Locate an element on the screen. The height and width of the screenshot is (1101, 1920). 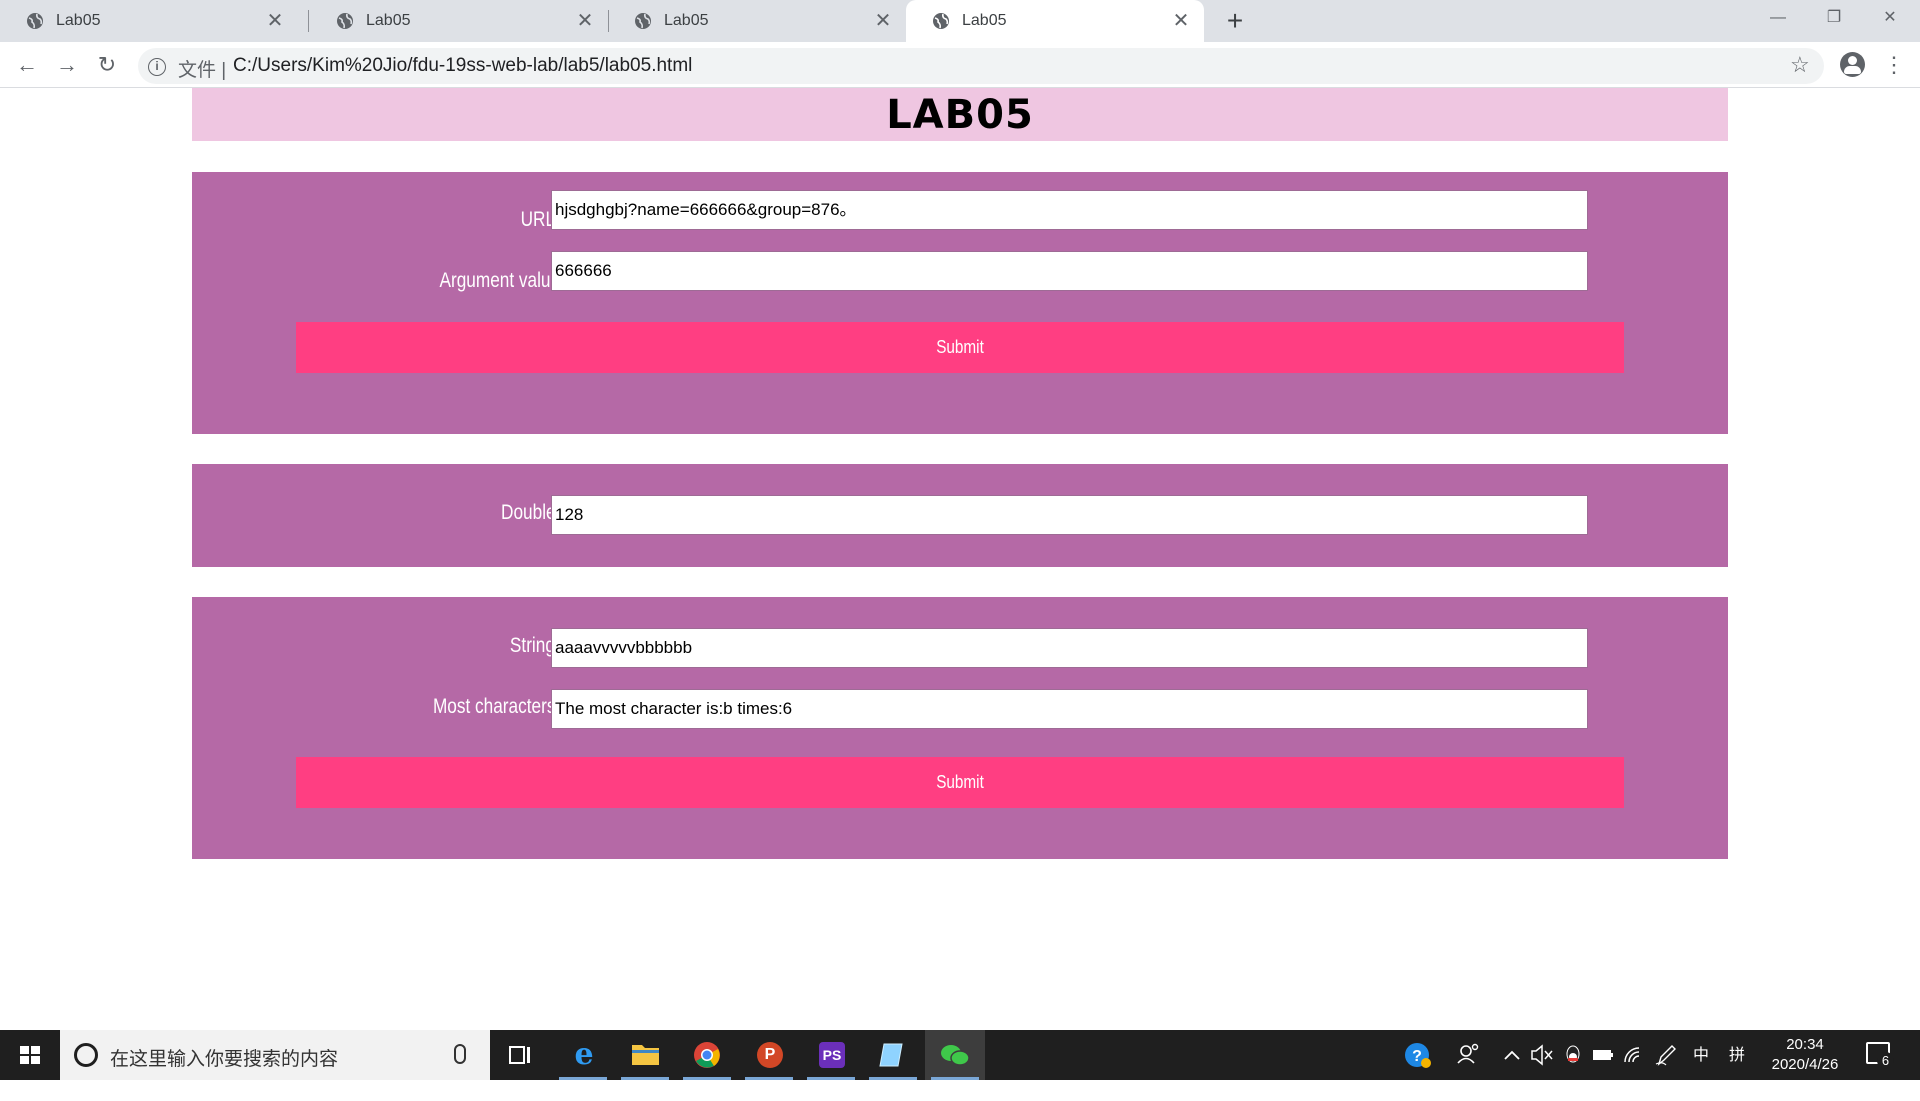
tray-help: ? is located at coordinates (1418, 1055).